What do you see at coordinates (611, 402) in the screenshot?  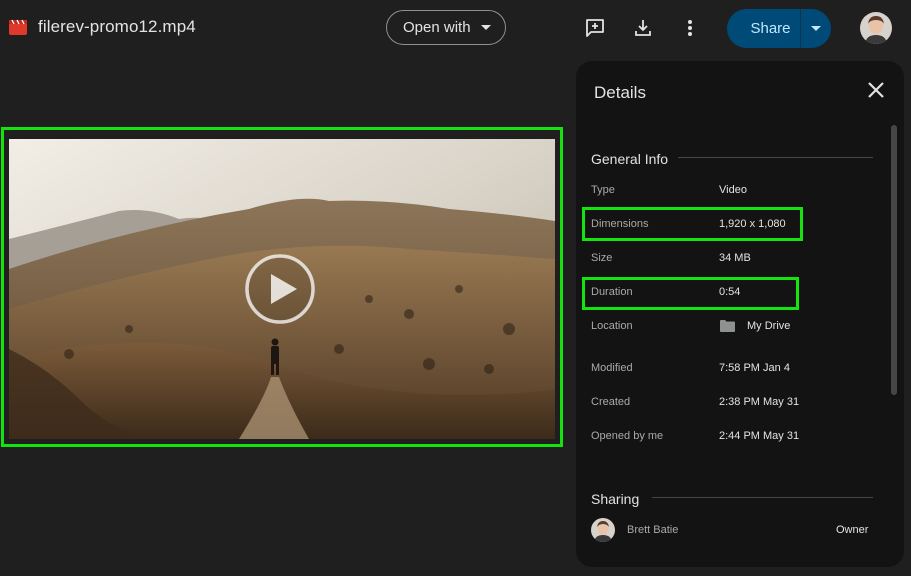 I see `created-label: Created` at bounding box center [611, 402].